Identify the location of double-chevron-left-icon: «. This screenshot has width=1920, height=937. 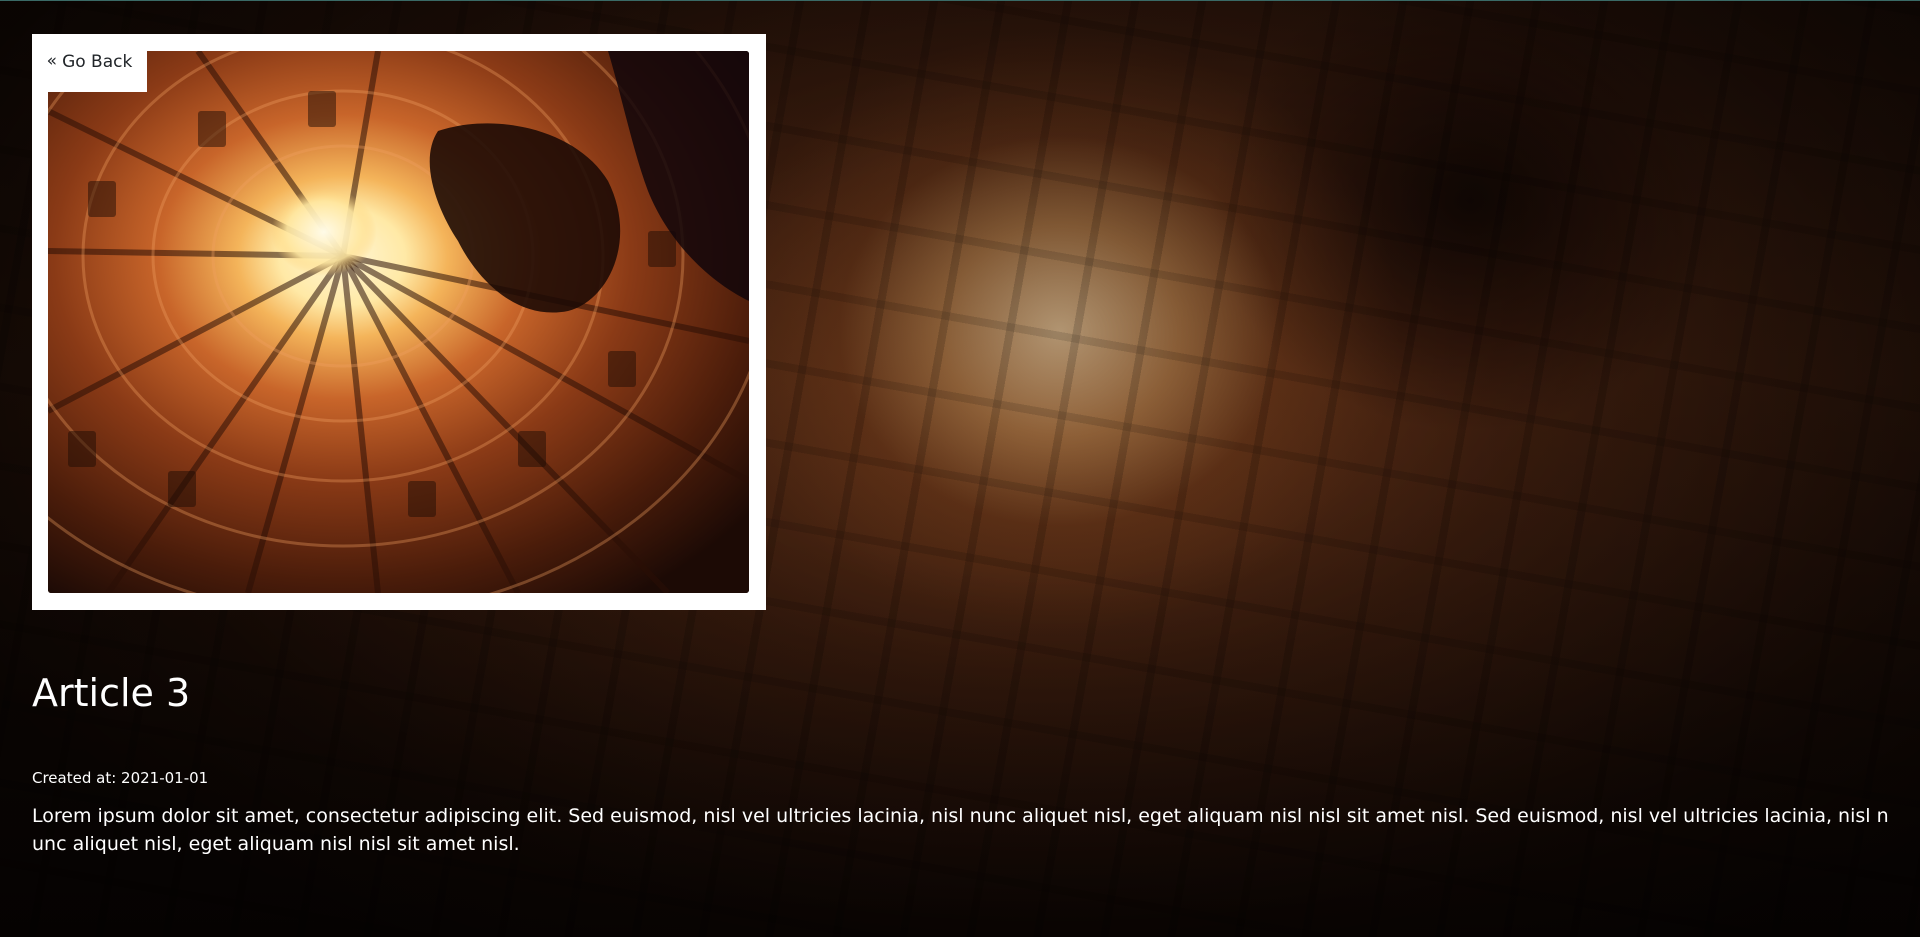
(52, 60).